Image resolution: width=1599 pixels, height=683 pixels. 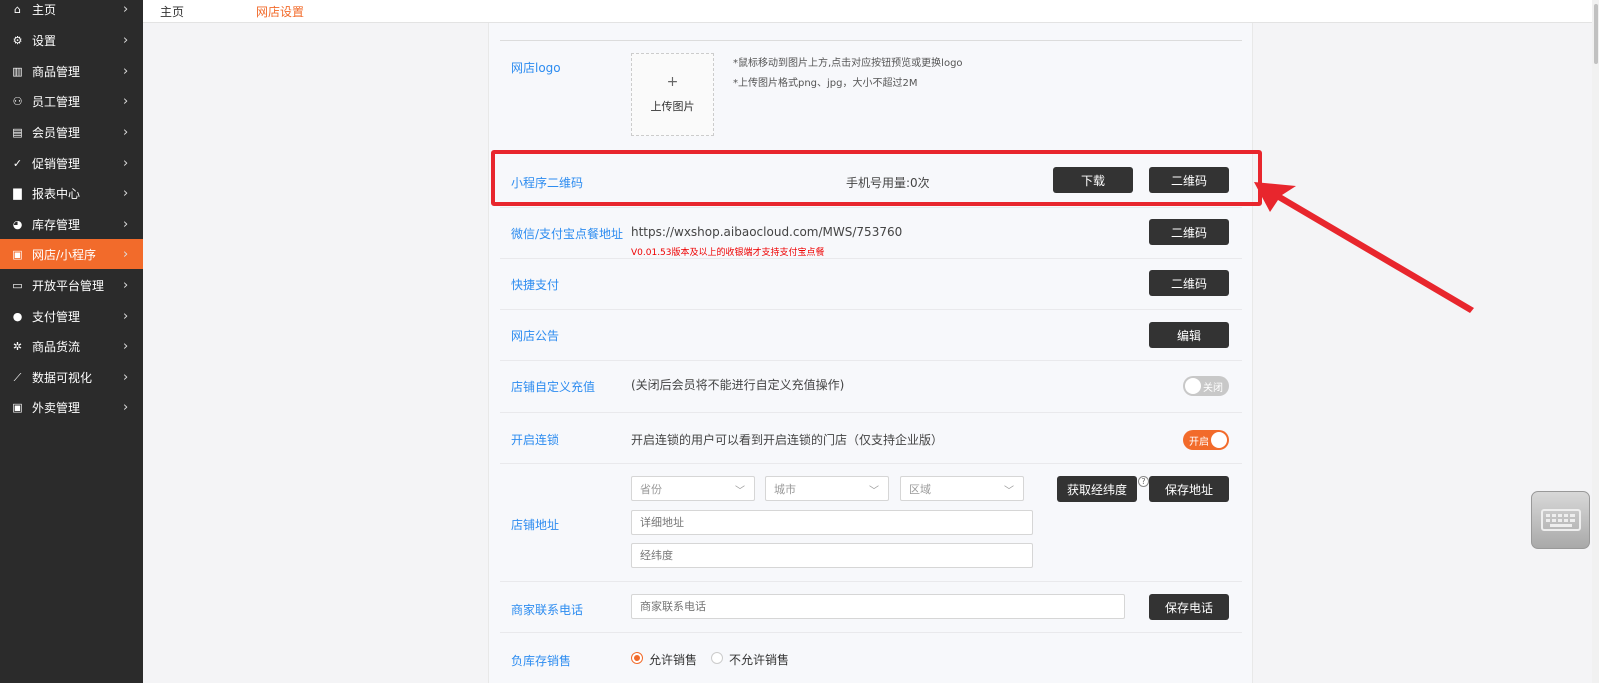 I want to click on deny-sales-label: 不允许销售, so click(x=759, y=659).